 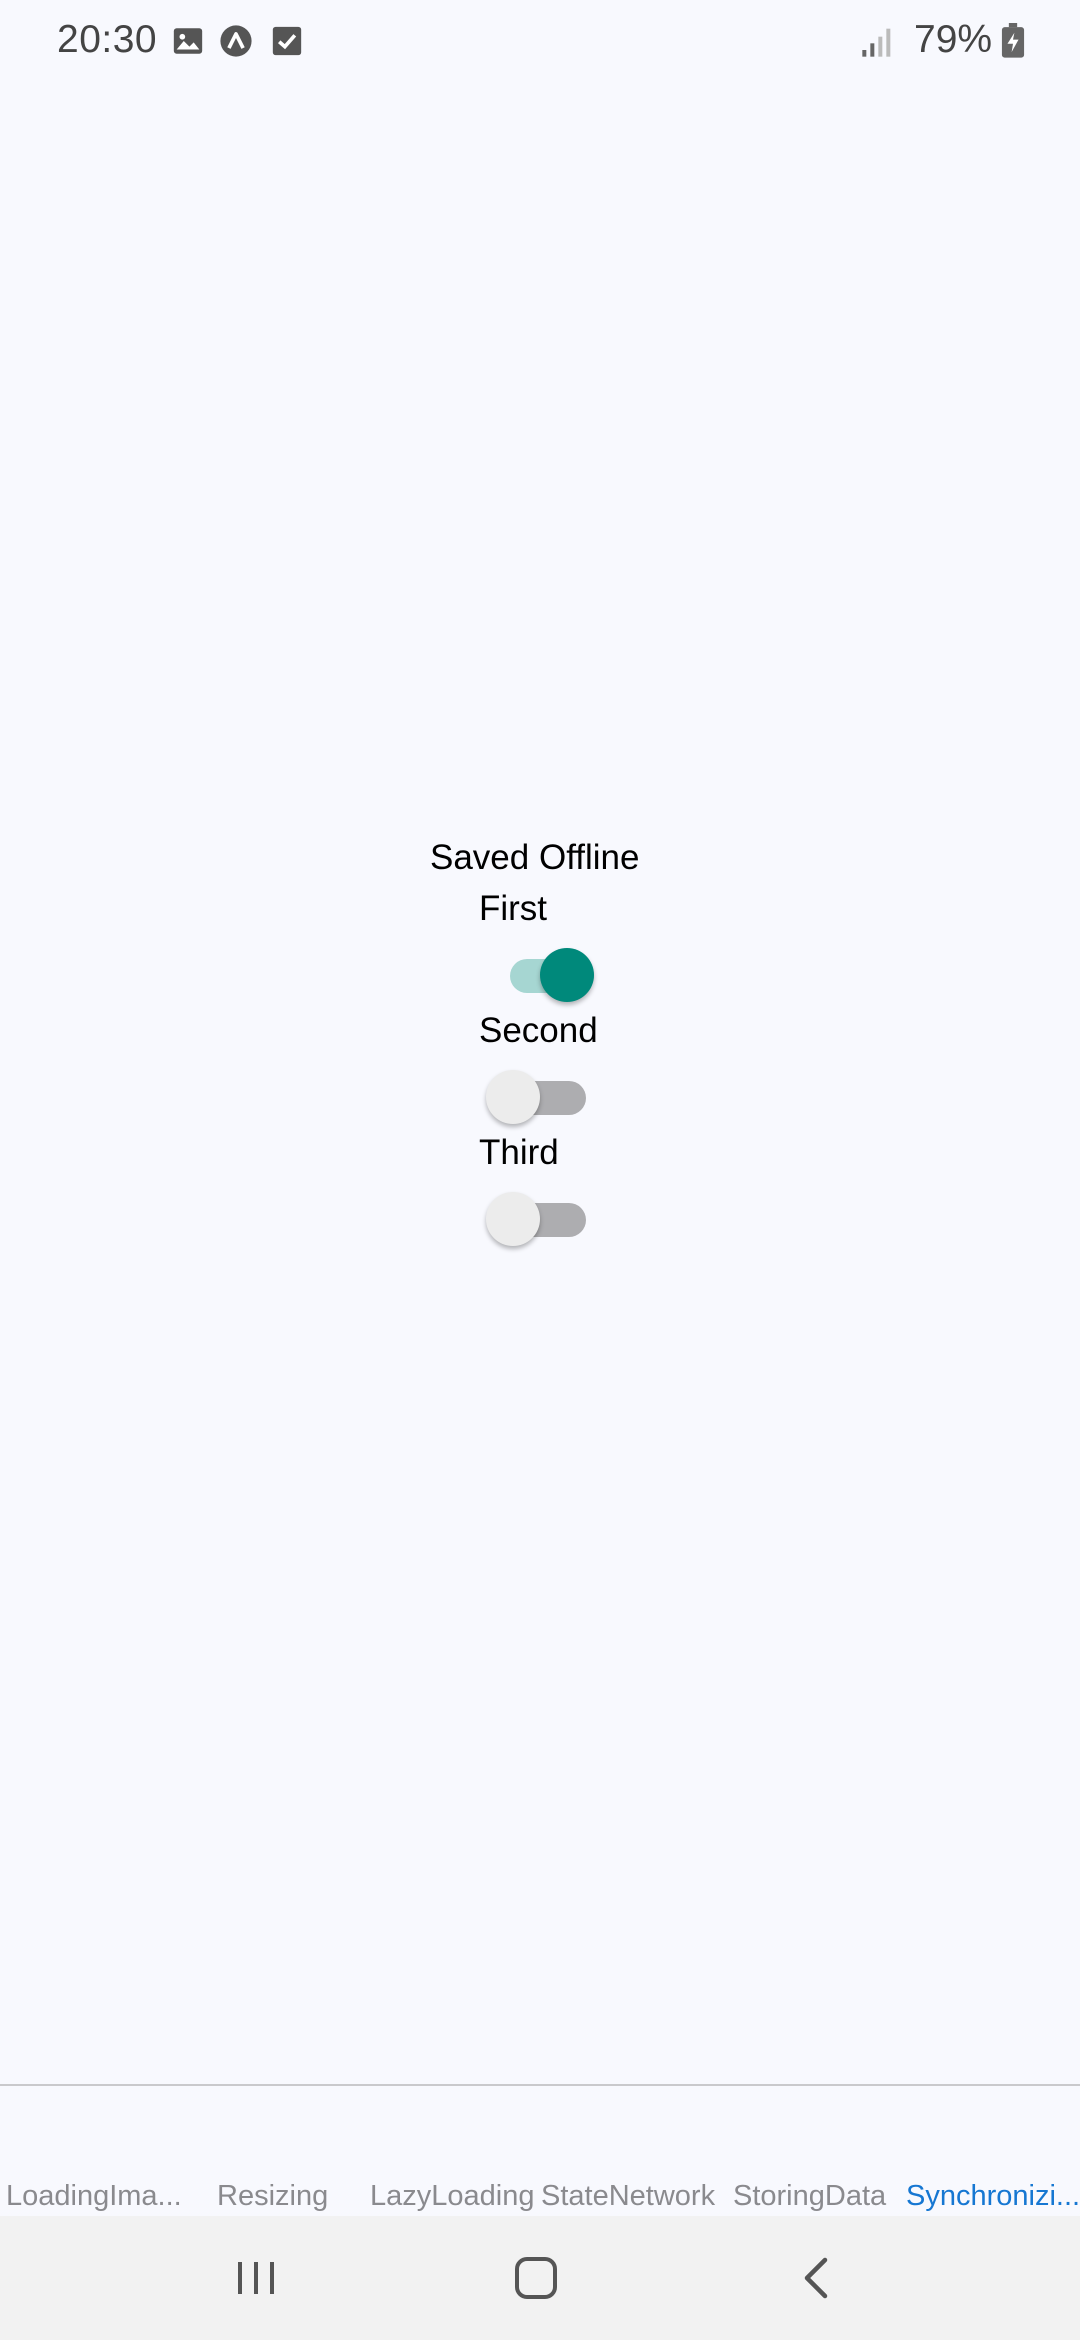 I want to click on toggle-label-first: First, so click(x=513, y=908).